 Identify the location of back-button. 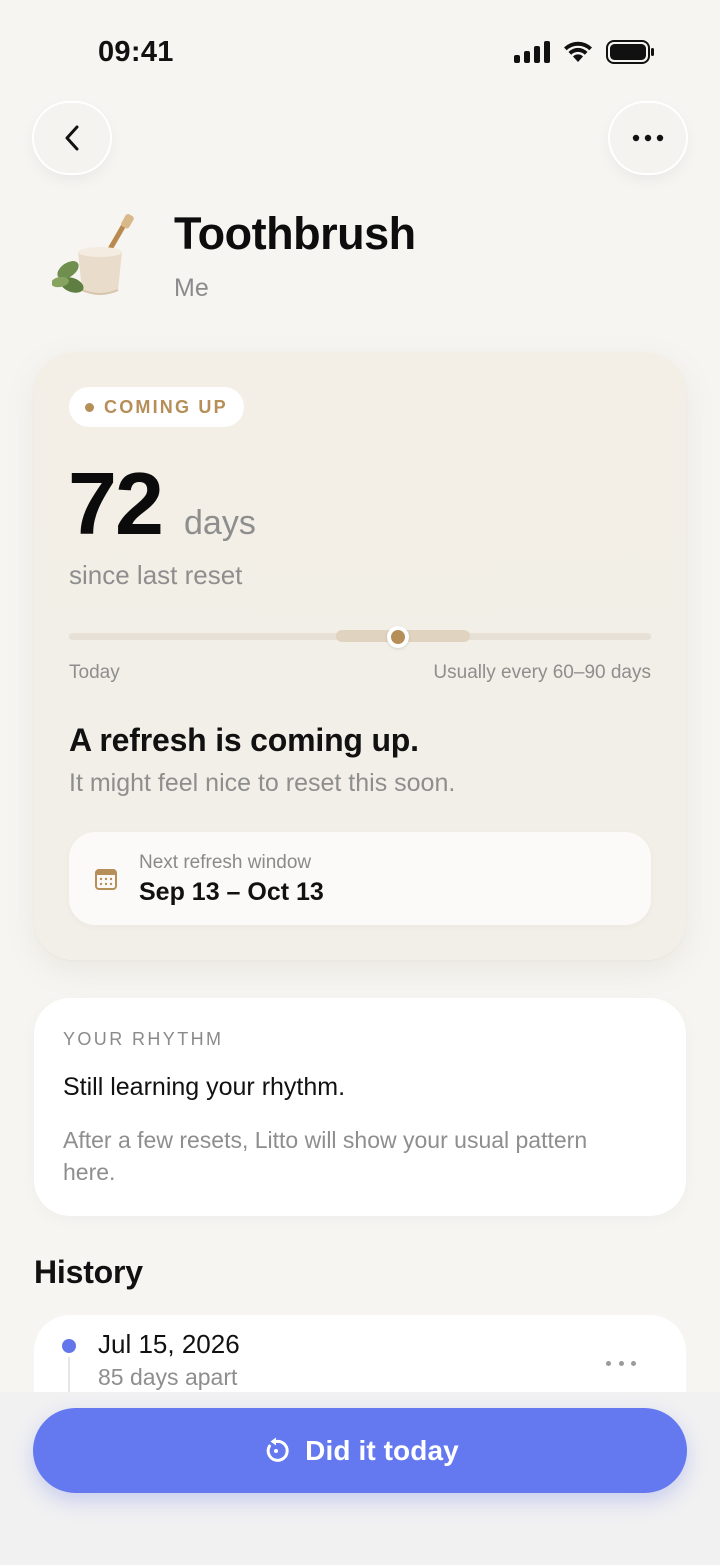
(72, 138).